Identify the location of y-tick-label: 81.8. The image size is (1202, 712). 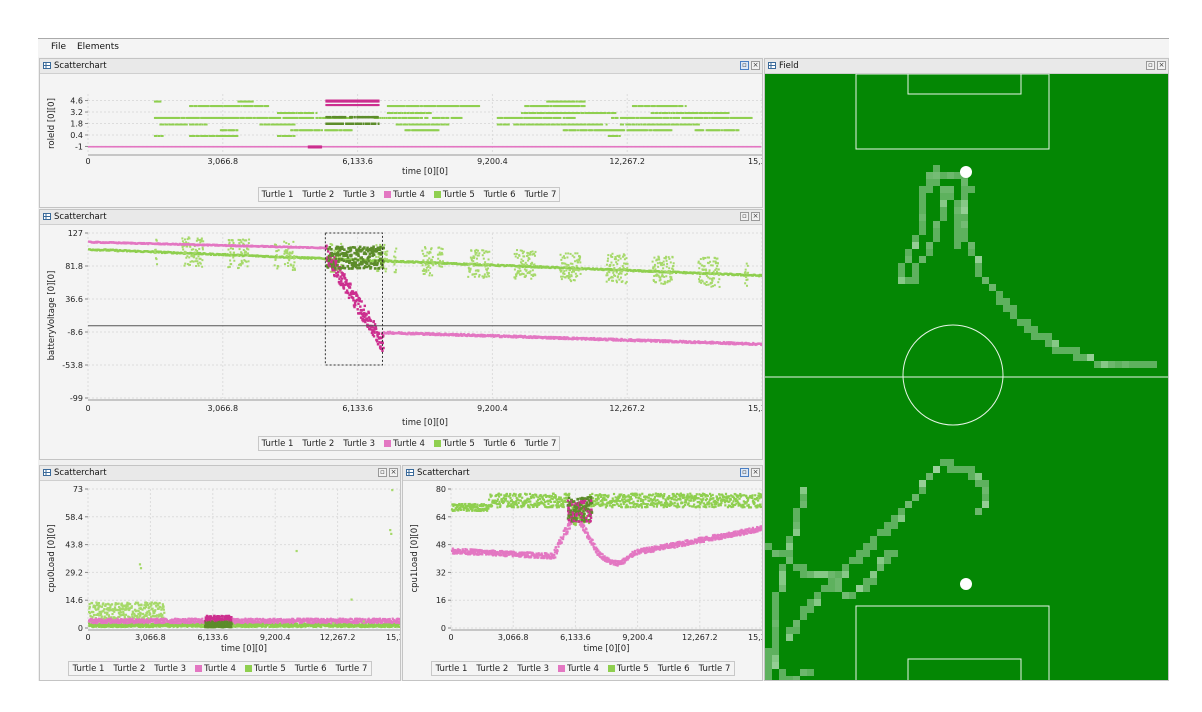
(74, 266).